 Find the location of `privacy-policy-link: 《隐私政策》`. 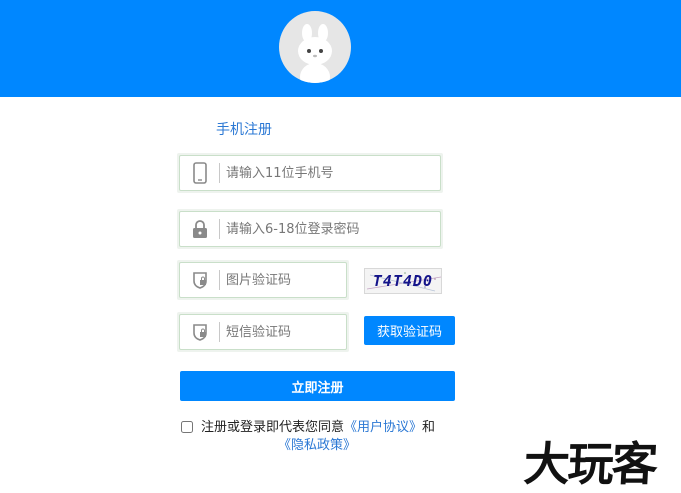

privacy-policy-link: 《隐私政策》 is located at coordinates (317, 446).